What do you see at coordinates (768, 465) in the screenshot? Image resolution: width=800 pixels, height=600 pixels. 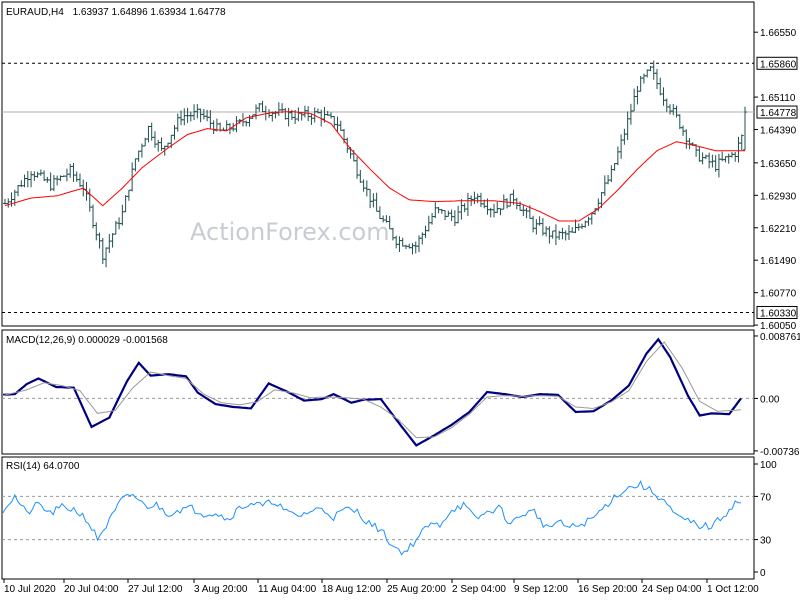 I see `rsi-y-tick-label: 100` at bounding box center [768, 465].